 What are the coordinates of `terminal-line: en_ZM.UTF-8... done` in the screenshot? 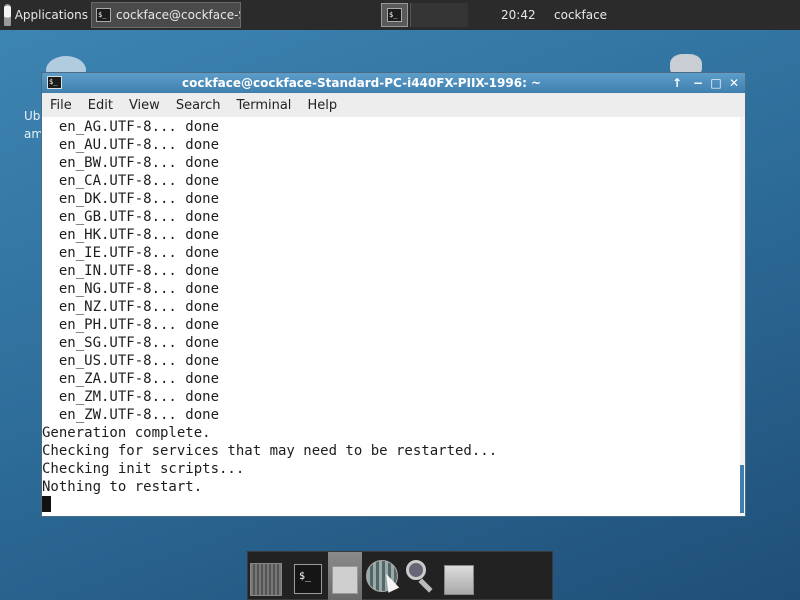 It's located at (131, 397).